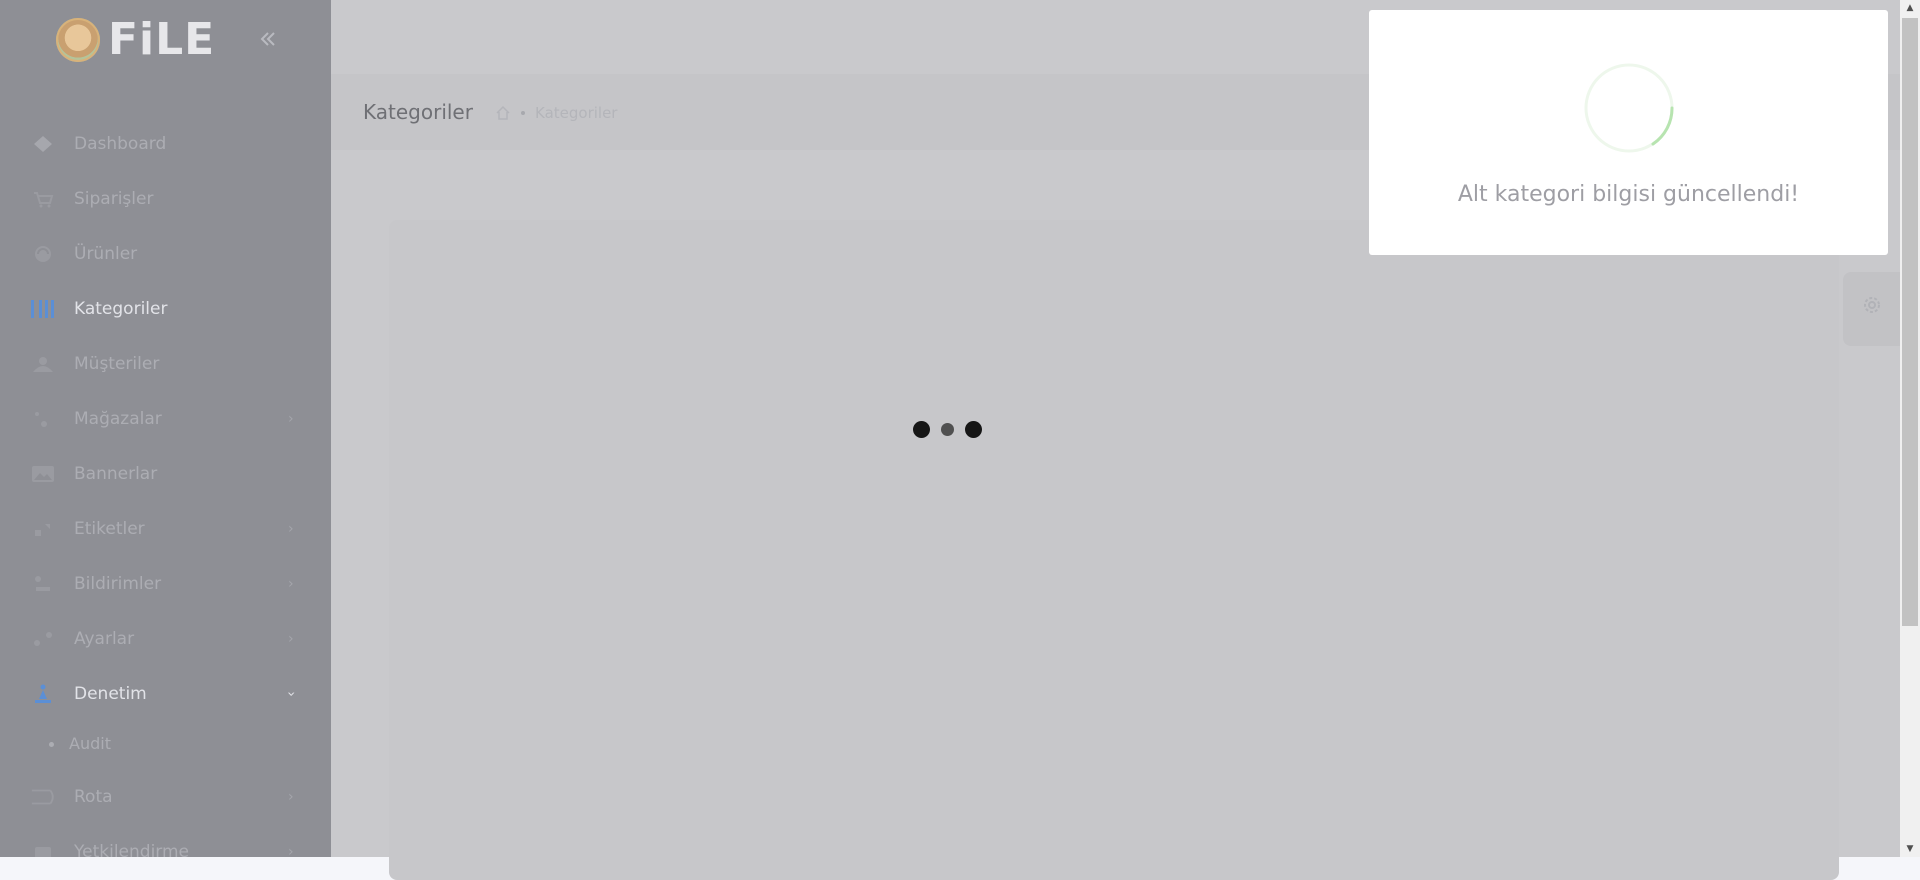 The height and width of the screenshot is (880, 1920). I want to click on page-title: Kategoriler, so click(418, 112).